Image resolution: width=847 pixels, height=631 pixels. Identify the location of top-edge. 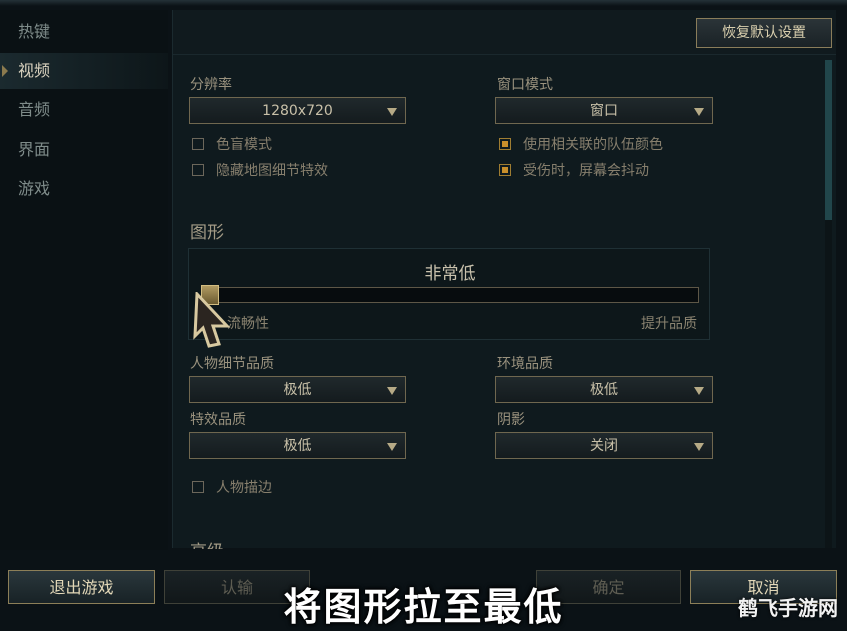
(423, 3).